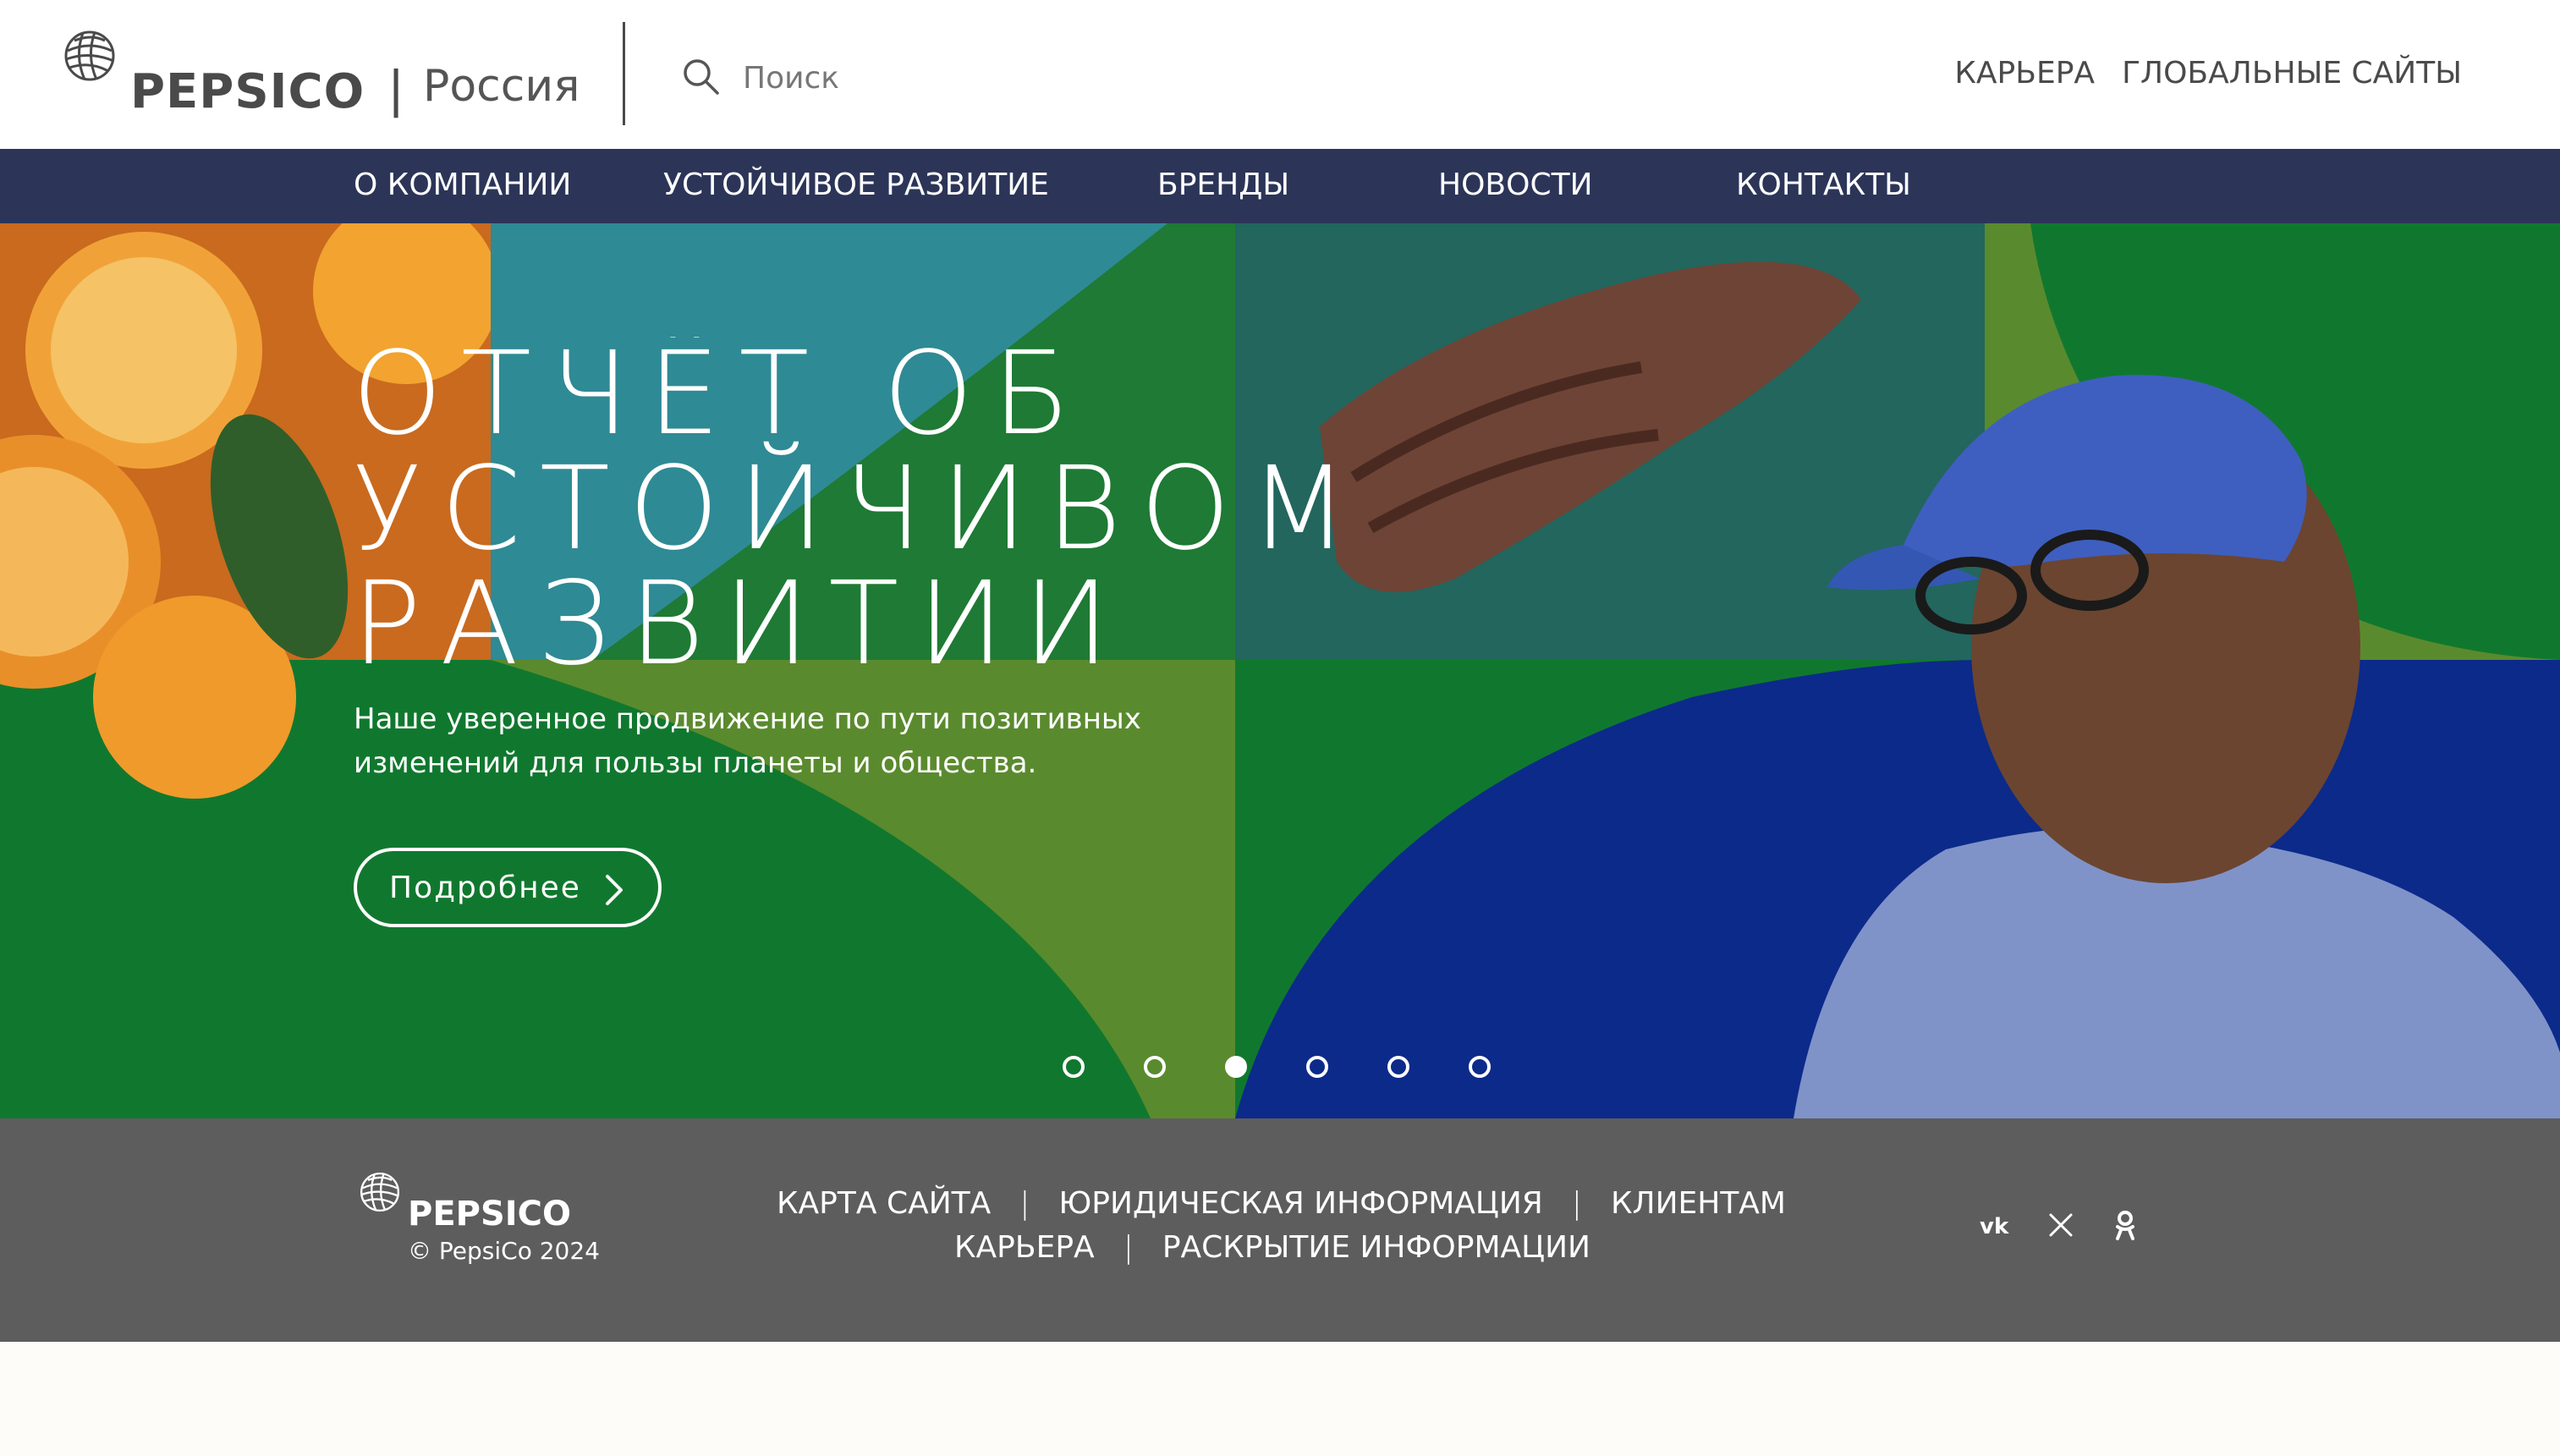 The image size is (2560, 1456). I want to click on chevron-right-icon, so click(614, 890).